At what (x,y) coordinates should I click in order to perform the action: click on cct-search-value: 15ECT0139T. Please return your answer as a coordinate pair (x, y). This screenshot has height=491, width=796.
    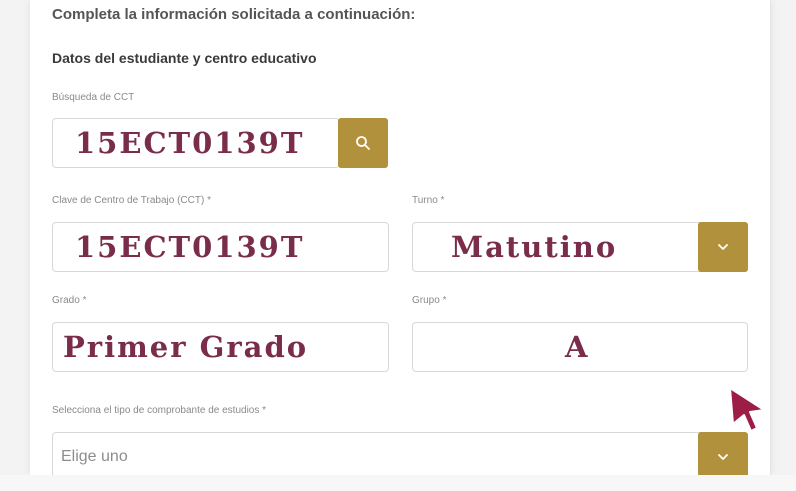
    Looking at the image, I should click on (190, 143).